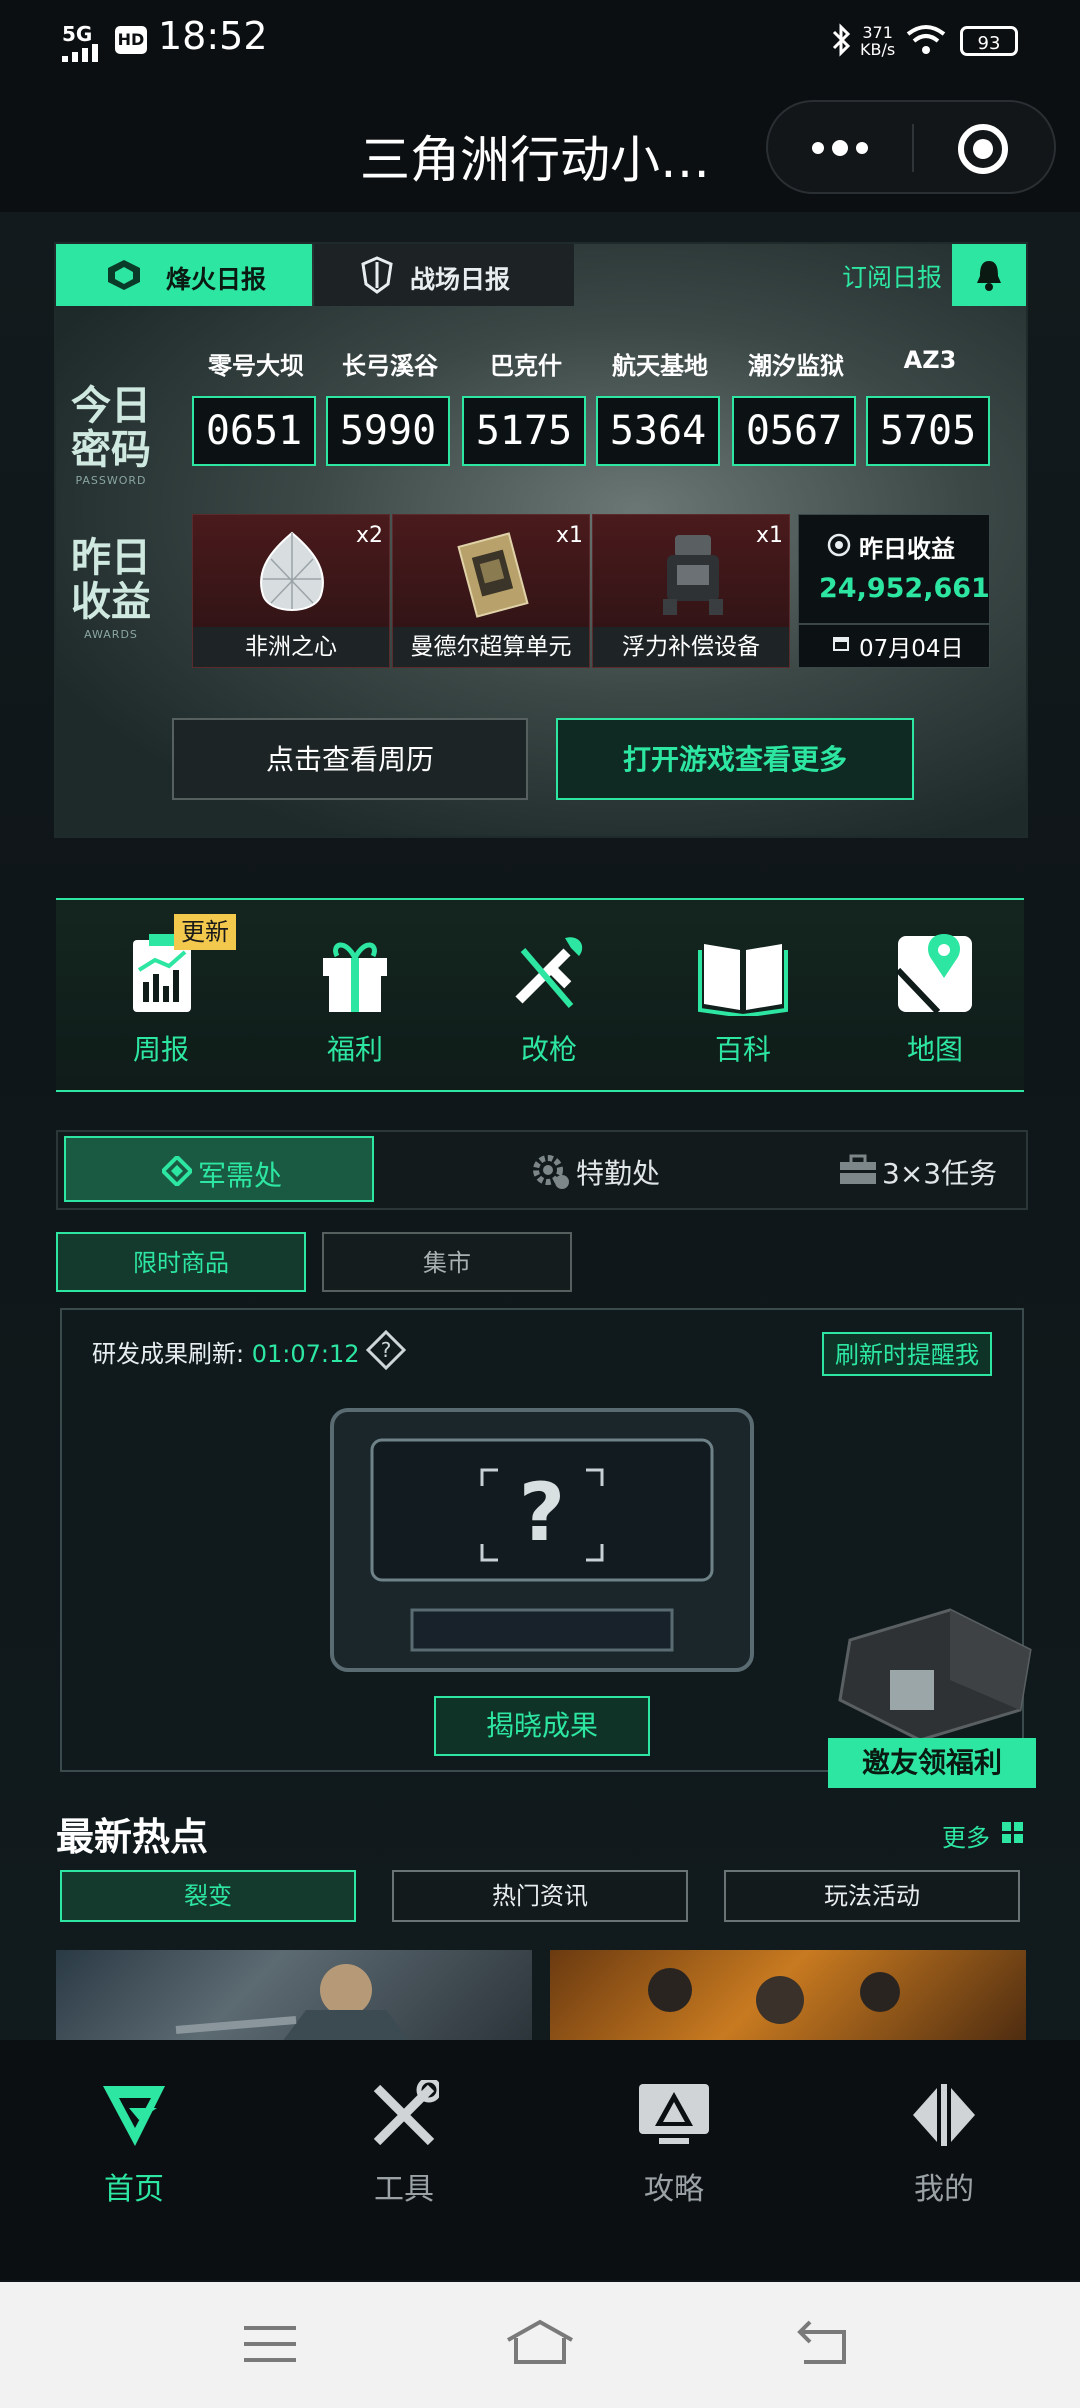  Describe the element at coordinates (447, 1262) in the screenshot. I see `chip-market: 集市` at that location.